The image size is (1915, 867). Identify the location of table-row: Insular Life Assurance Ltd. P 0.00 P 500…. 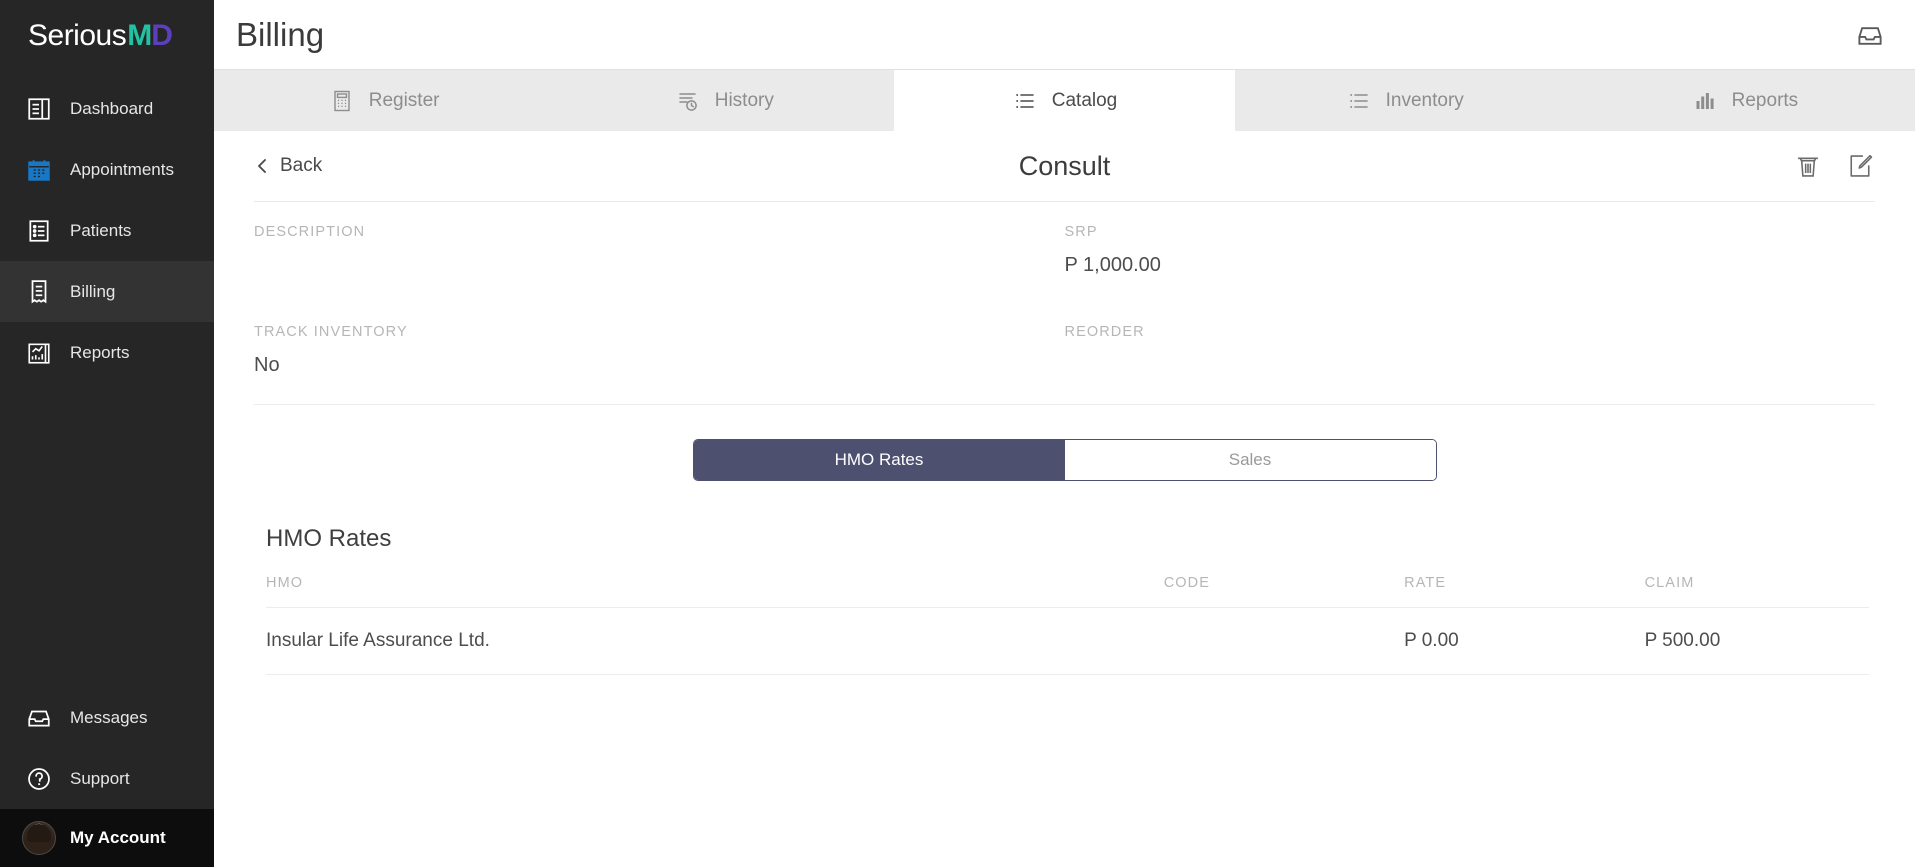
(1067, 641).